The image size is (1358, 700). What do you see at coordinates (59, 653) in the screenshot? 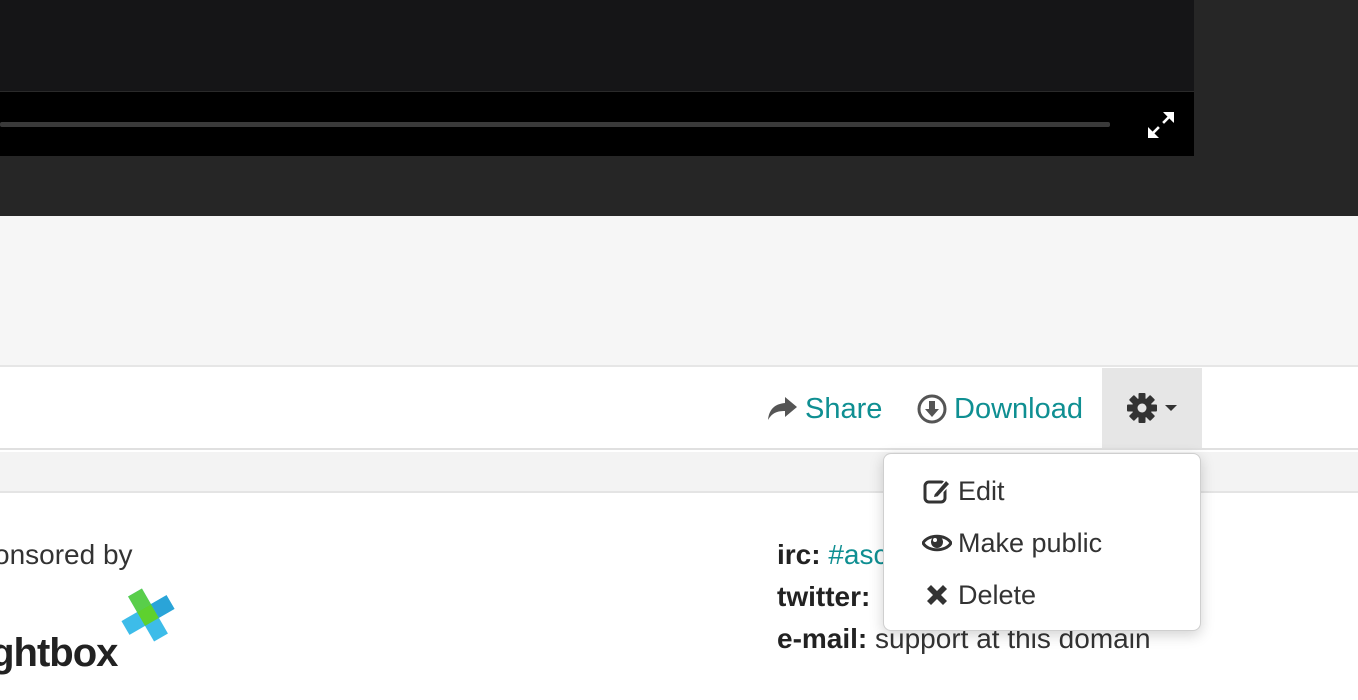
I see `sponsor-logo-text: ightbox` at bounding box center [59, 653].